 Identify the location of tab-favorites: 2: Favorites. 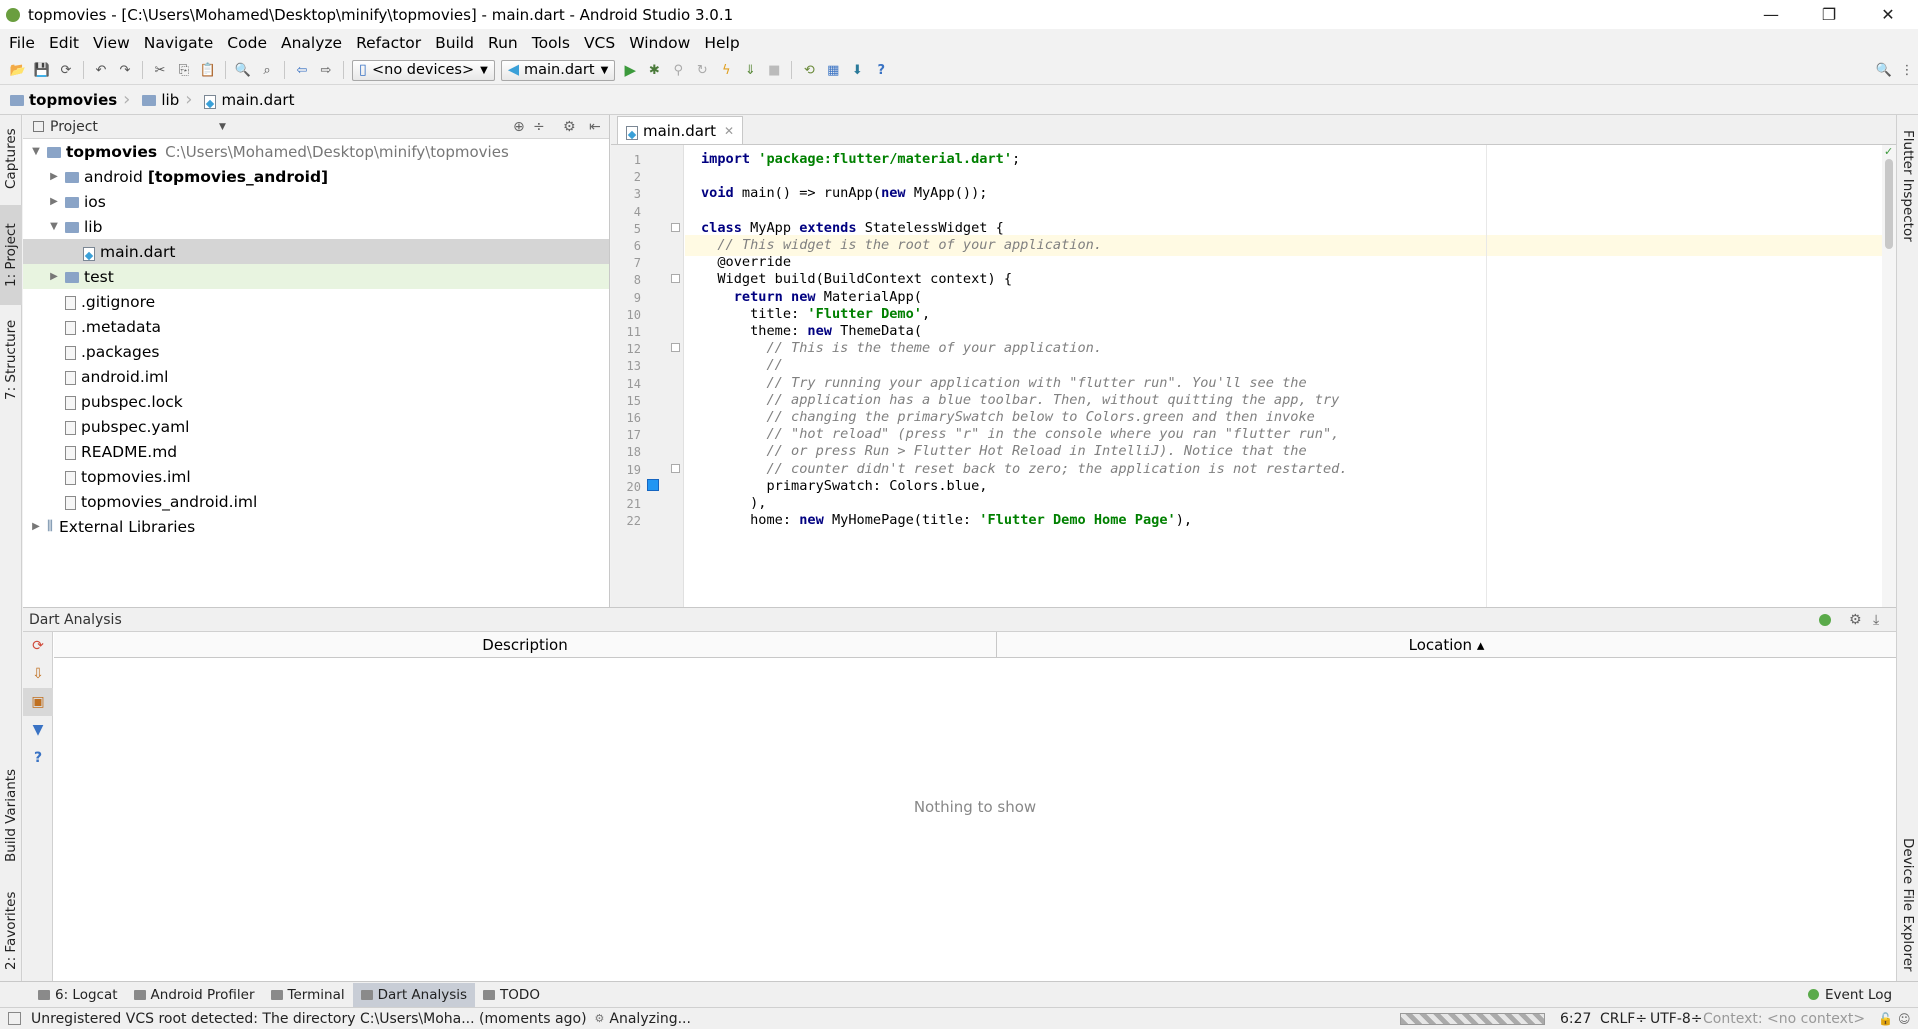
(11, 931).